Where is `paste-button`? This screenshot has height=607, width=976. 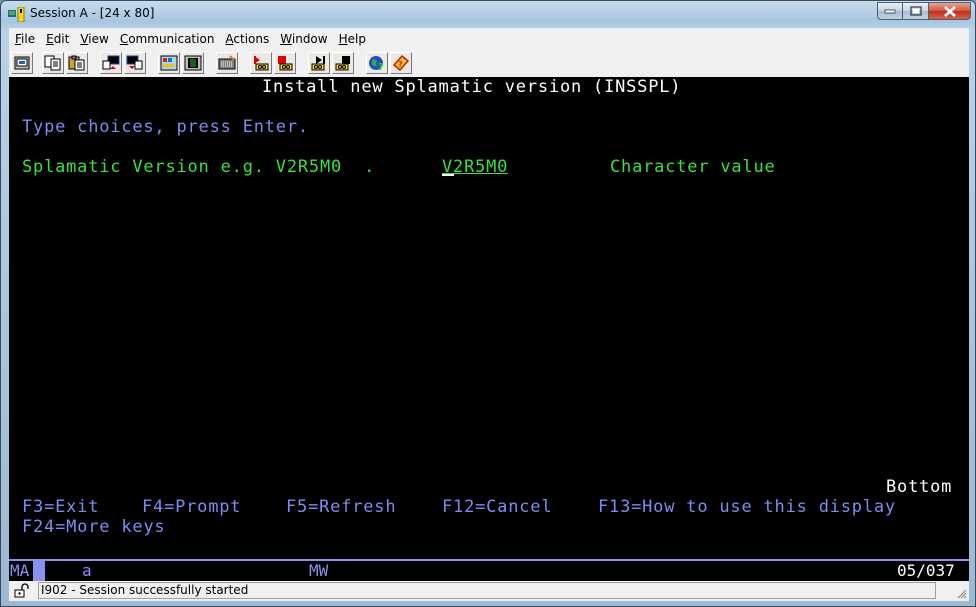
paste-button is located at coordinates (77, 63).